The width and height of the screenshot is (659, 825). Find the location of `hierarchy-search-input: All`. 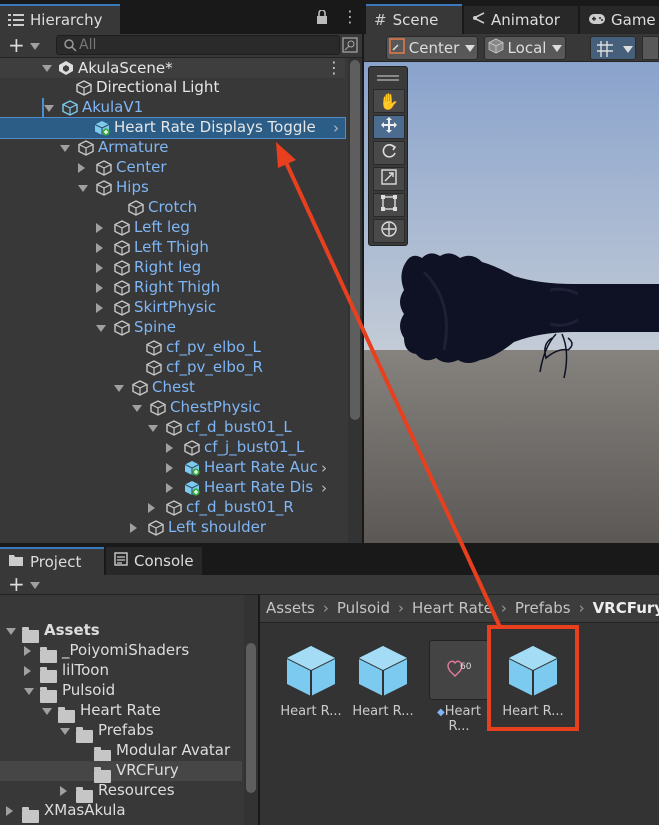

hierarchy-search-input: All is located at coordinates (198, 45).